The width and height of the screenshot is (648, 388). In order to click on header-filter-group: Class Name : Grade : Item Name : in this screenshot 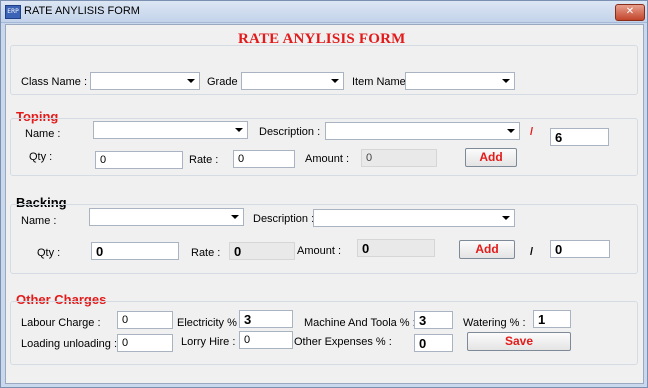, I will do `click(324, 70)`.